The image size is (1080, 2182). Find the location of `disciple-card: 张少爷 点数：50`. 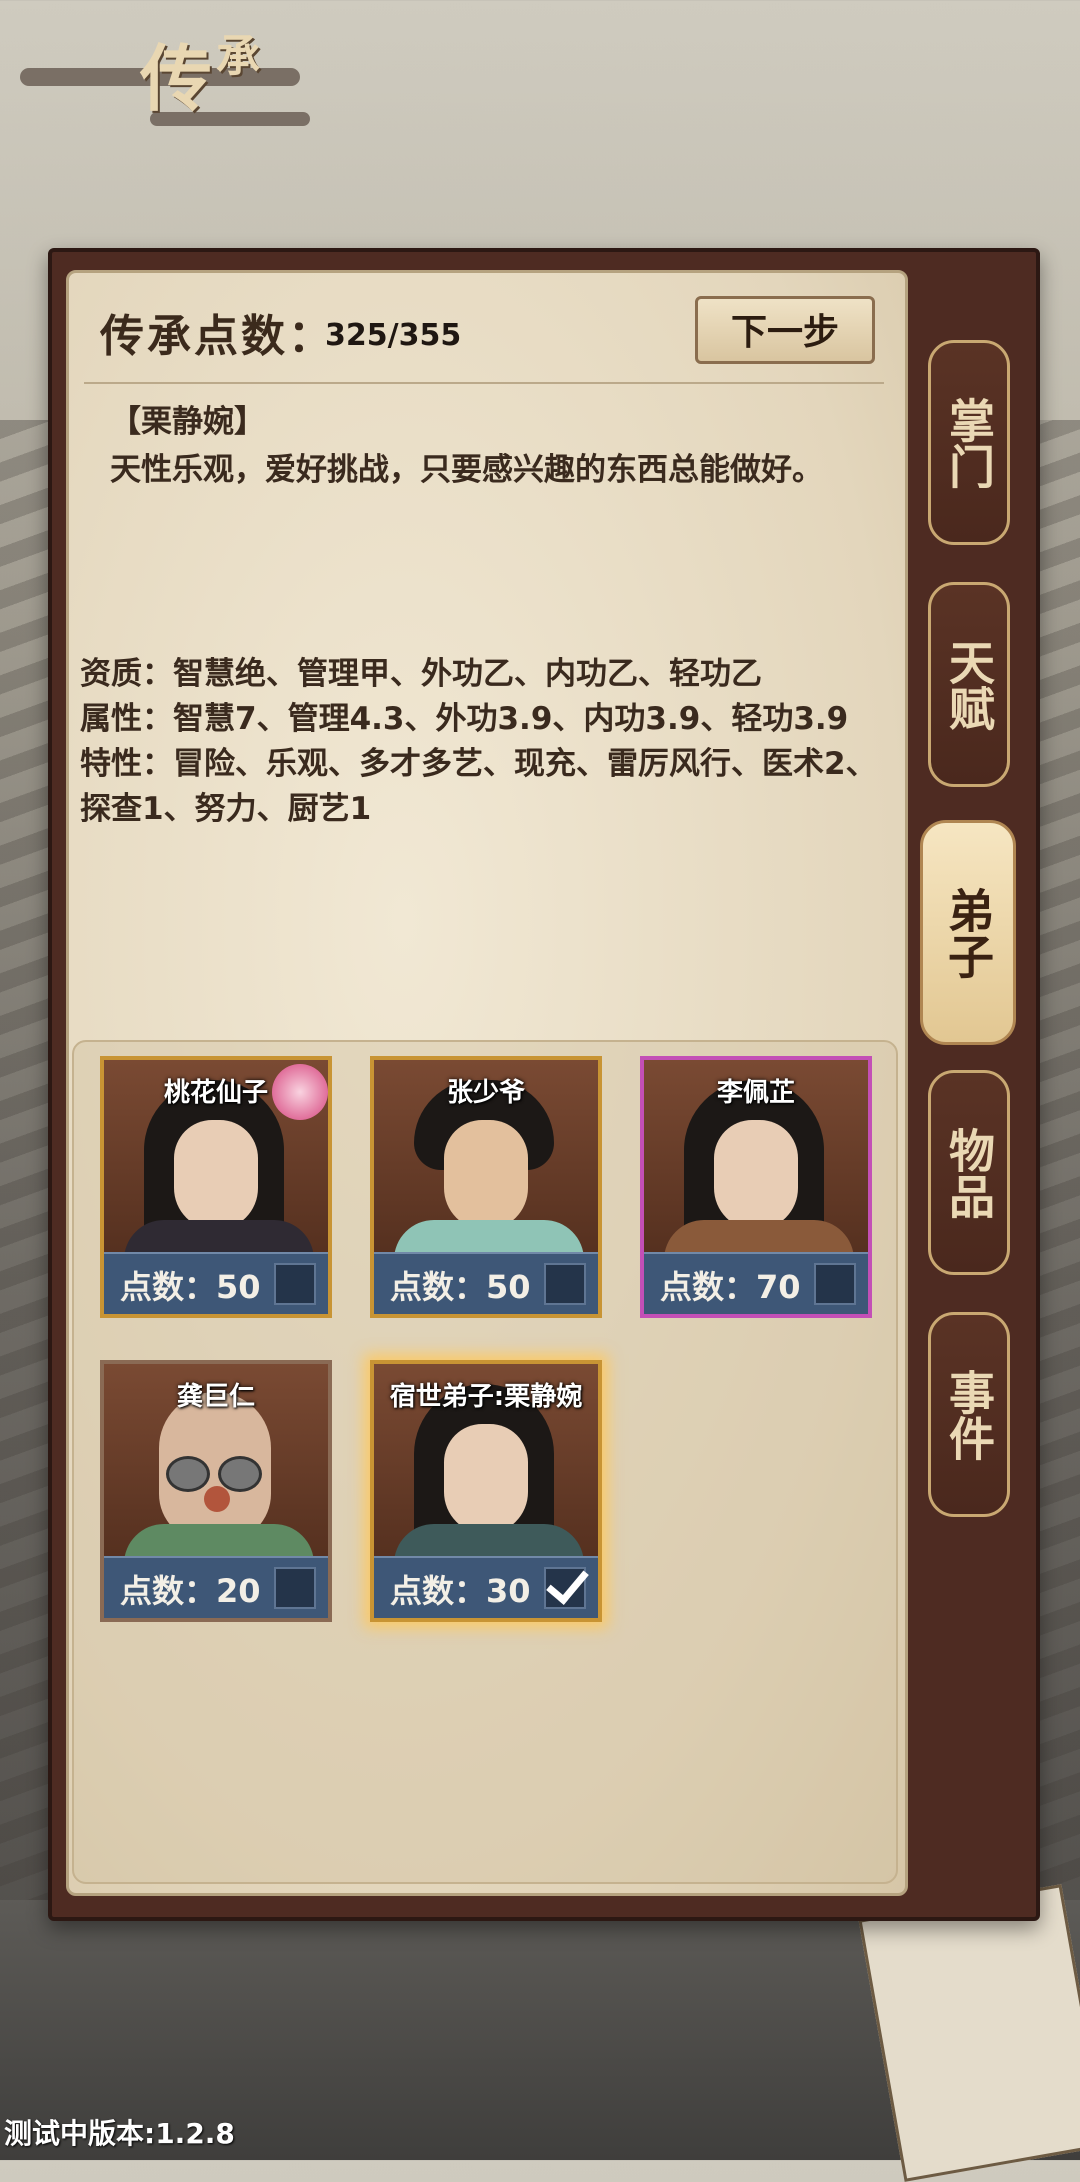

disciple-card: 张少爷 点数：50 is located at coordinates (486, 1187).